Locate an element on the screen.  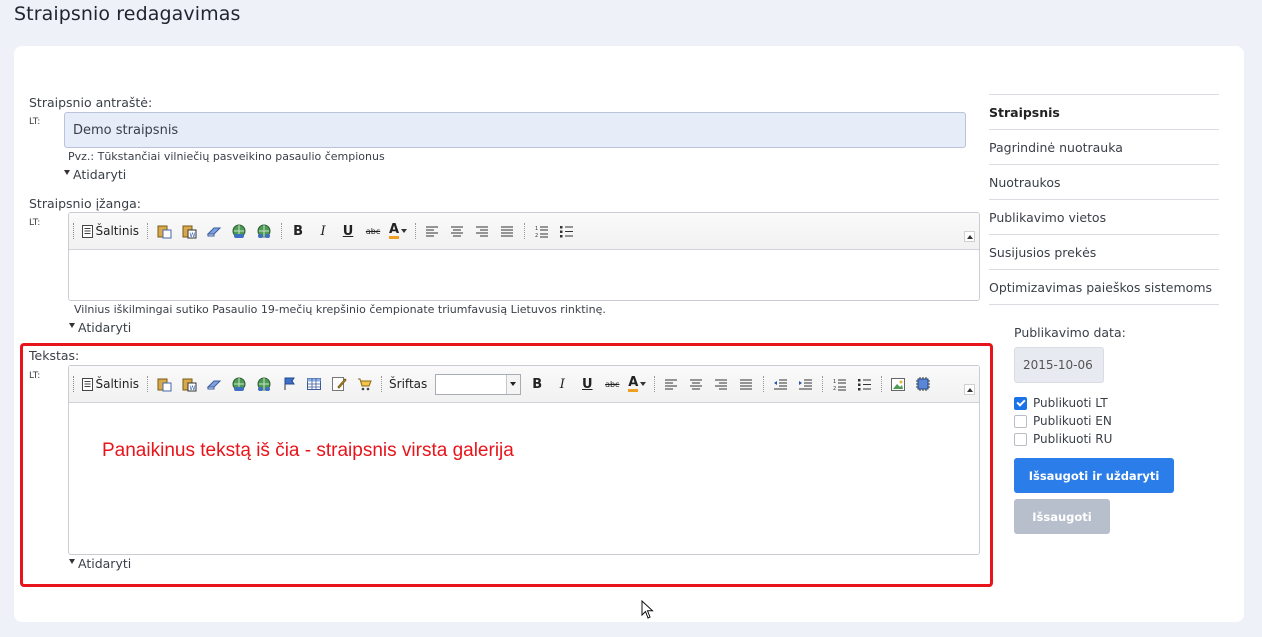
publish-date-label: Publikavimo data: is located at coordinates (1070, 332).